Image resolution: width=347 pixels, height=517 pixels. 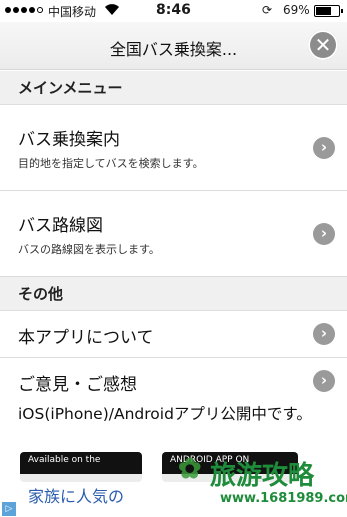 I want to click on menu-item-title: バス路線図, so click(x=60, y=226).